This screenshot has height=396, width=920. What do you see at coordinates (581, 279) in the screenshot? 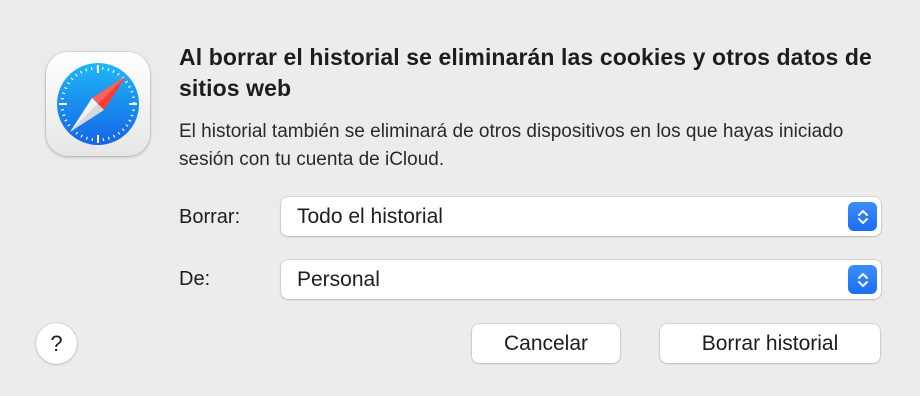
I see `profile-popup: Personal` at bounding box center [581, 279].